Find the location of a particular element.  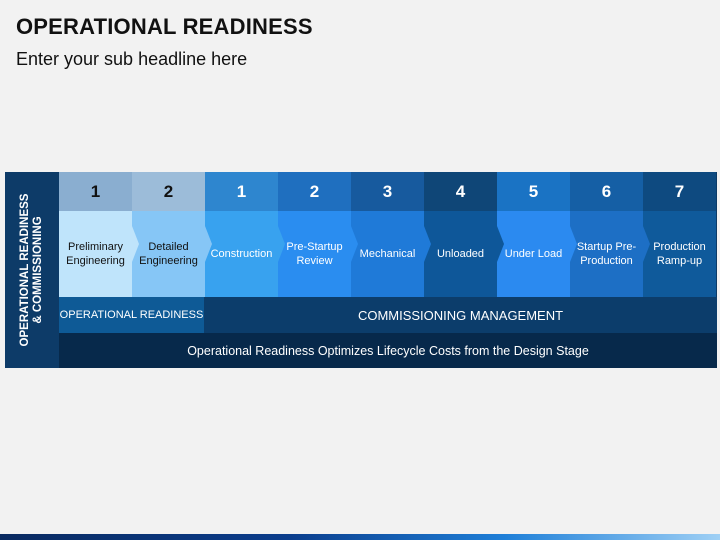

stage-label: Pre-Startup Review is located at coordinates (314, 254).